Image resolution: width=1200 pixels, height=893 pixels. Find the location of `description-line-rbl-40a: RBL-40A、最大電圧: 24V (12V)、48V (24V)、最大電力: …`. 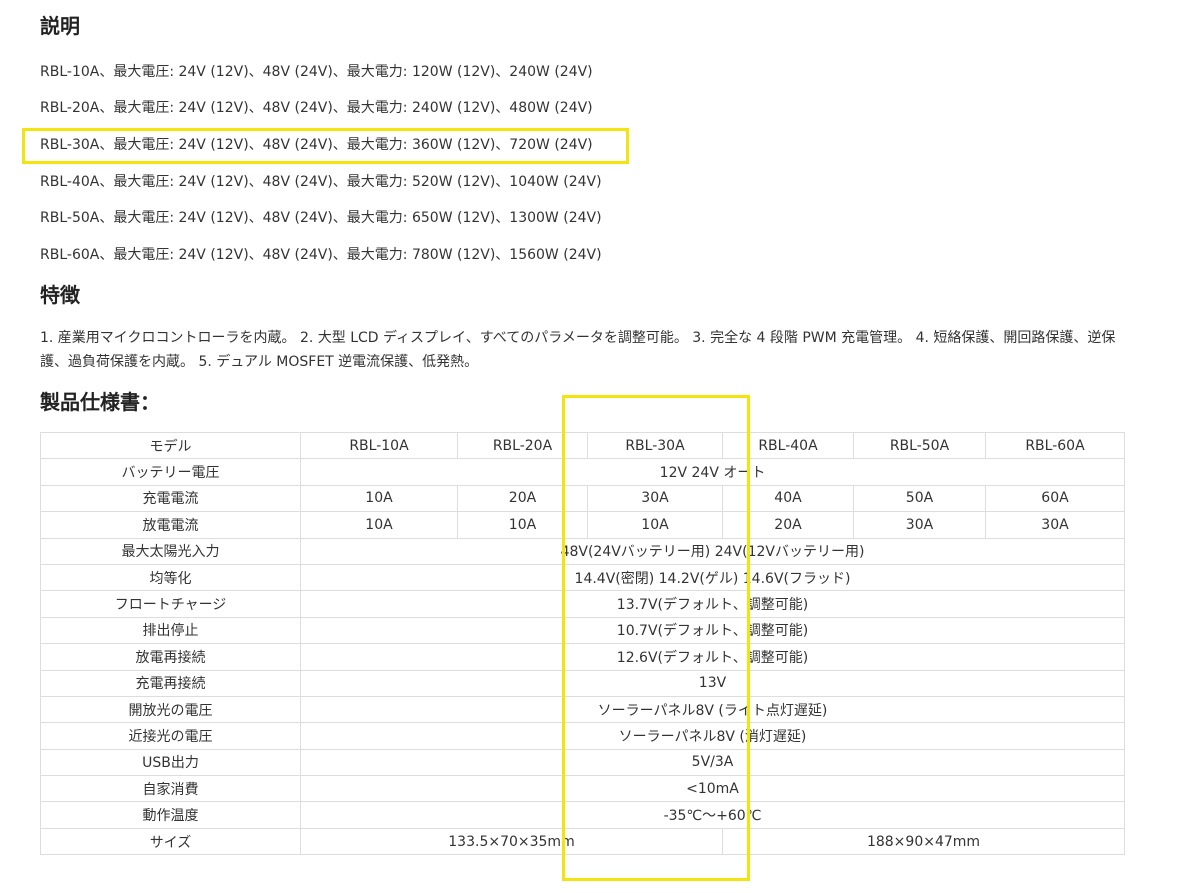

description-line-rbl-40a: RBL-40A、最大電圧: 24V (12V)、48V (24V)、最大電力: … is located at coordinates (321, 182).